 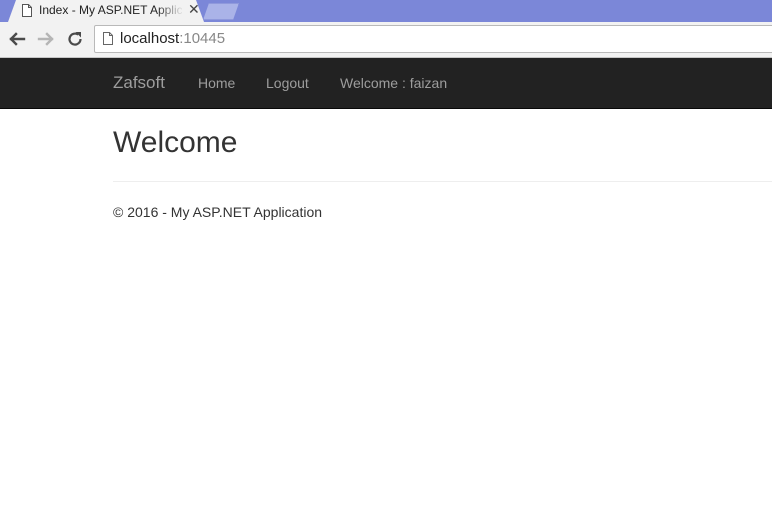 What do you see at coordinates (108, 38) in the screenshot?
I see `page-icon` at bounding box center [108, 38].